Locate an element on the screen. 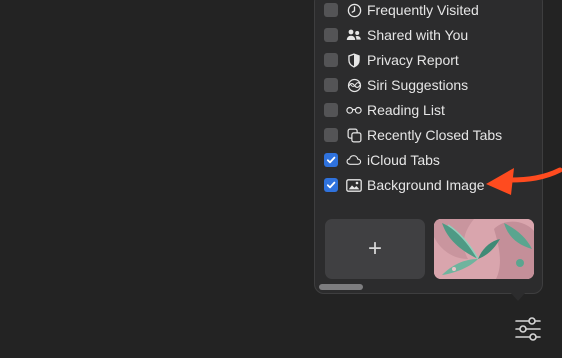  background-image-thumbnail is located at coordinates (484, 249).